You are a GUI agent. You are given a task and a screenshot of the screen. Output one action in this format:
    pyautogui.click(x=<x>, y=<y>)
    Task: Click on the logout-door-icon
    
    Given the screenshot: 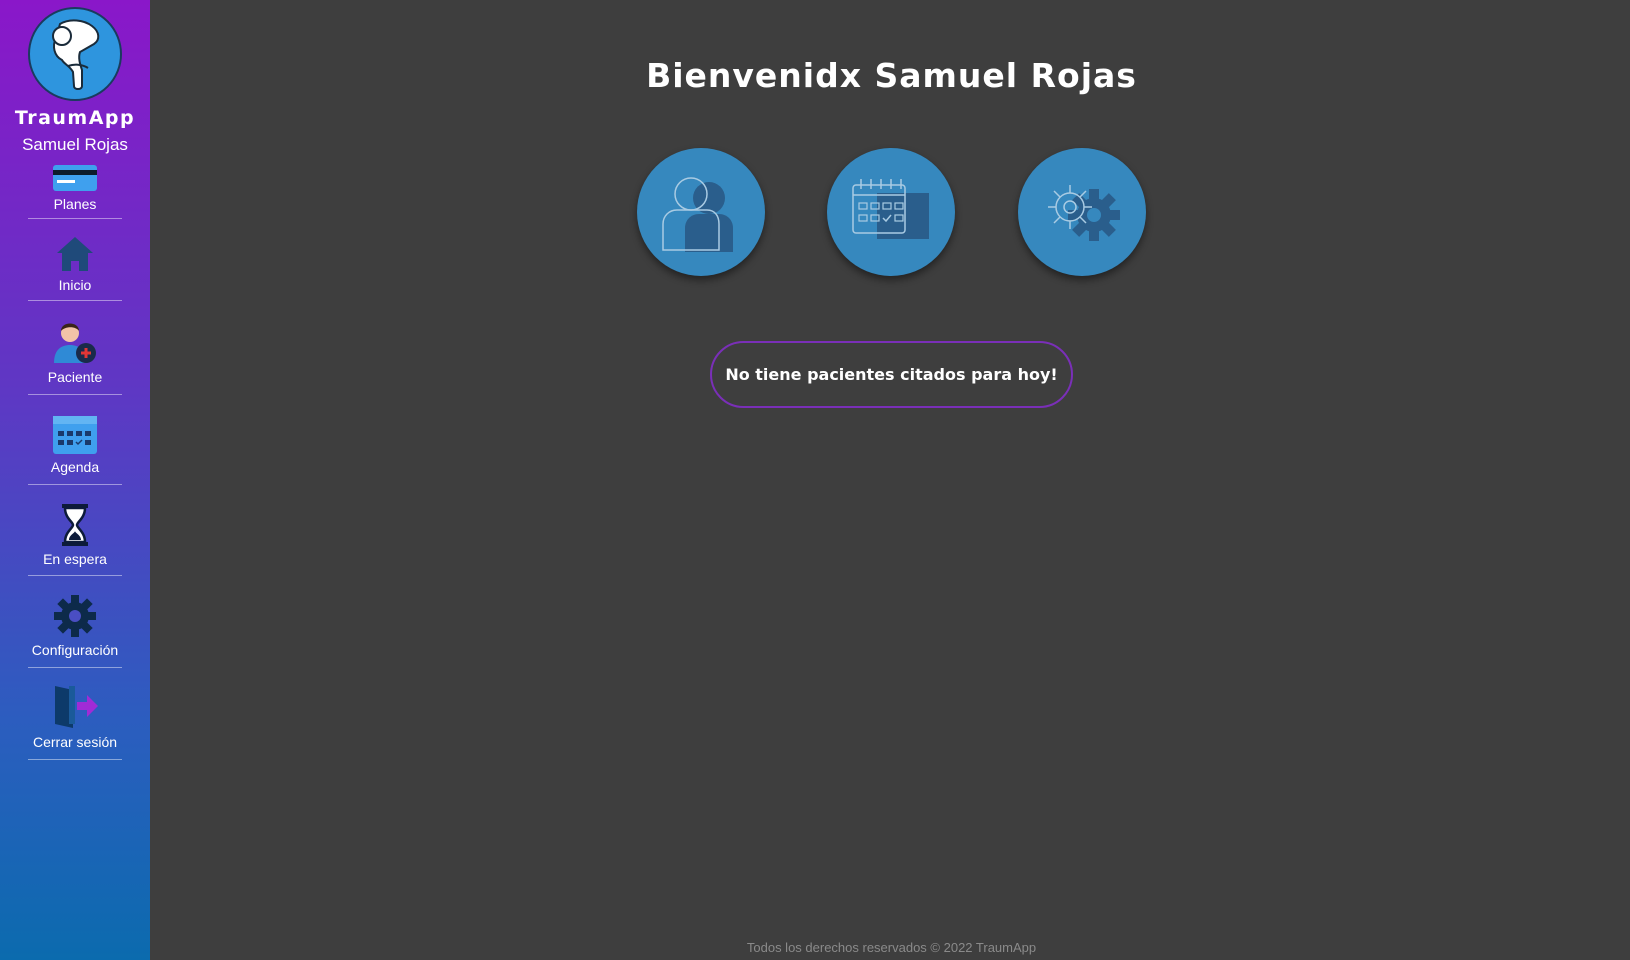 What is the action you would take?
    pyautogui.click(x=75, y=706)
    